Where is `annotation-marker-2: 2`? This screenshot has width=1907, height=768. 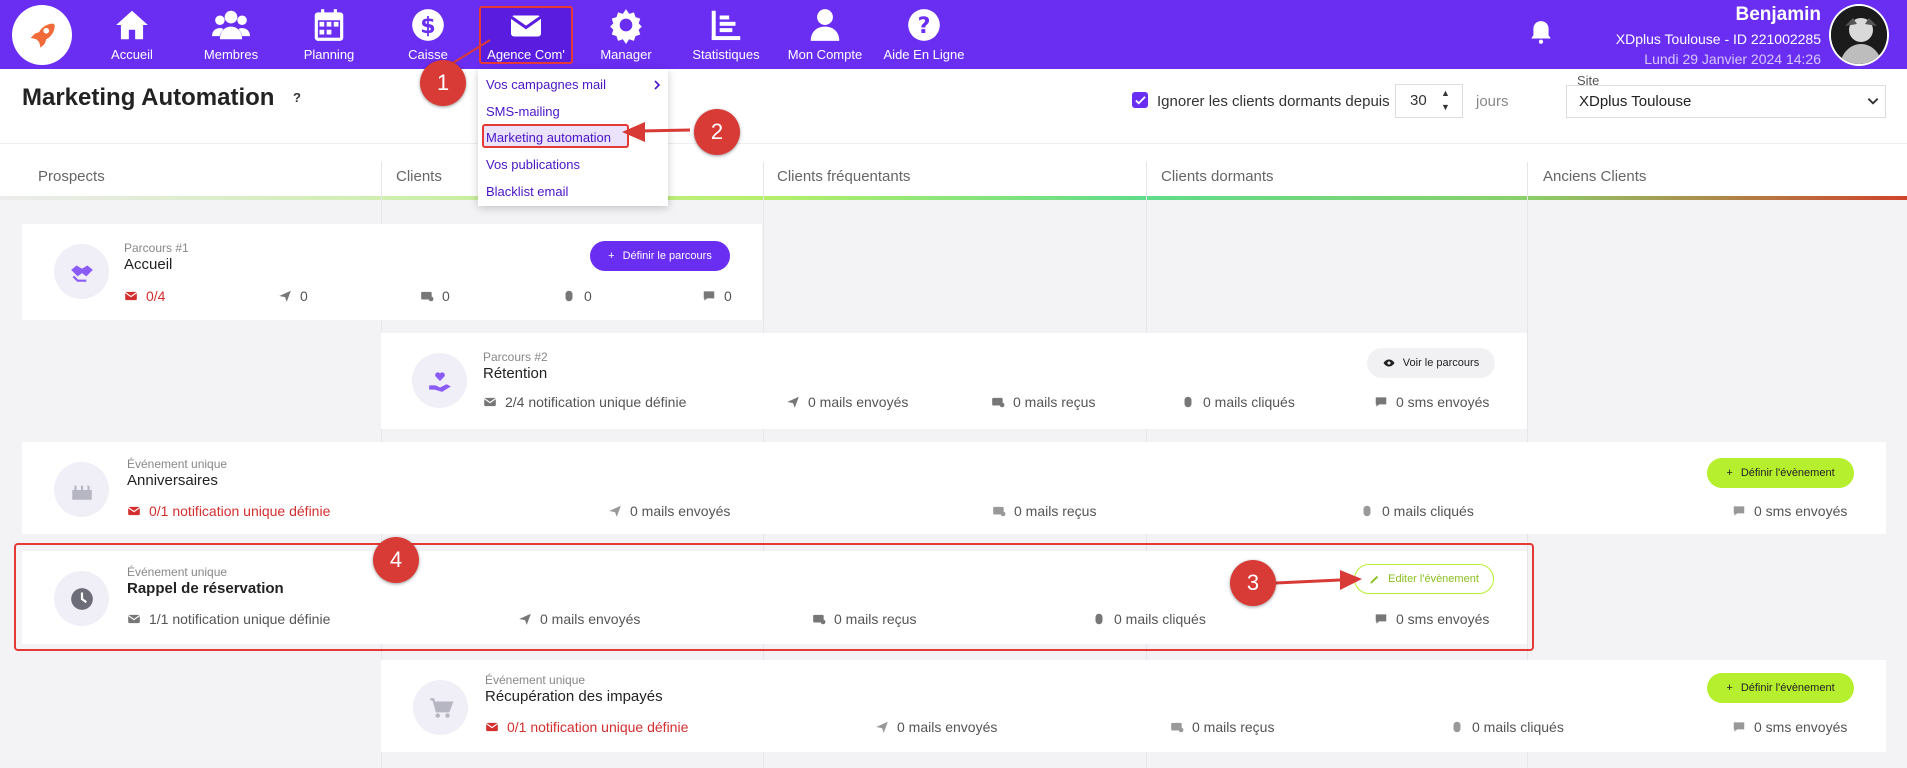 annotation-marker-2: 2 is located at coordinates (717, 132).